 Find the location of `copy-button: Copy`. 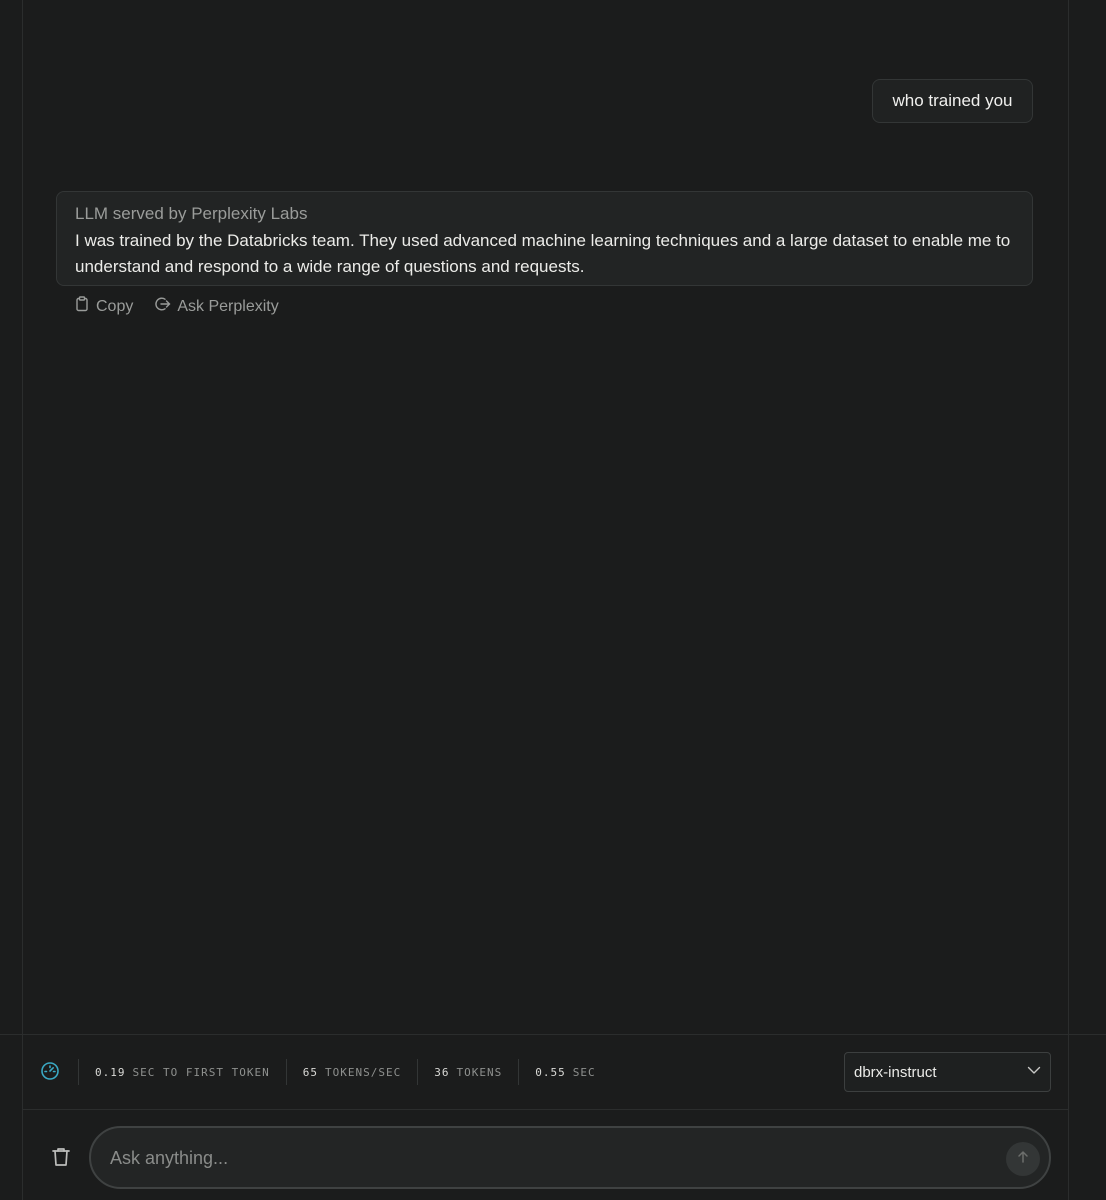

copy-button: Copy is located at coordinates (103, 306).